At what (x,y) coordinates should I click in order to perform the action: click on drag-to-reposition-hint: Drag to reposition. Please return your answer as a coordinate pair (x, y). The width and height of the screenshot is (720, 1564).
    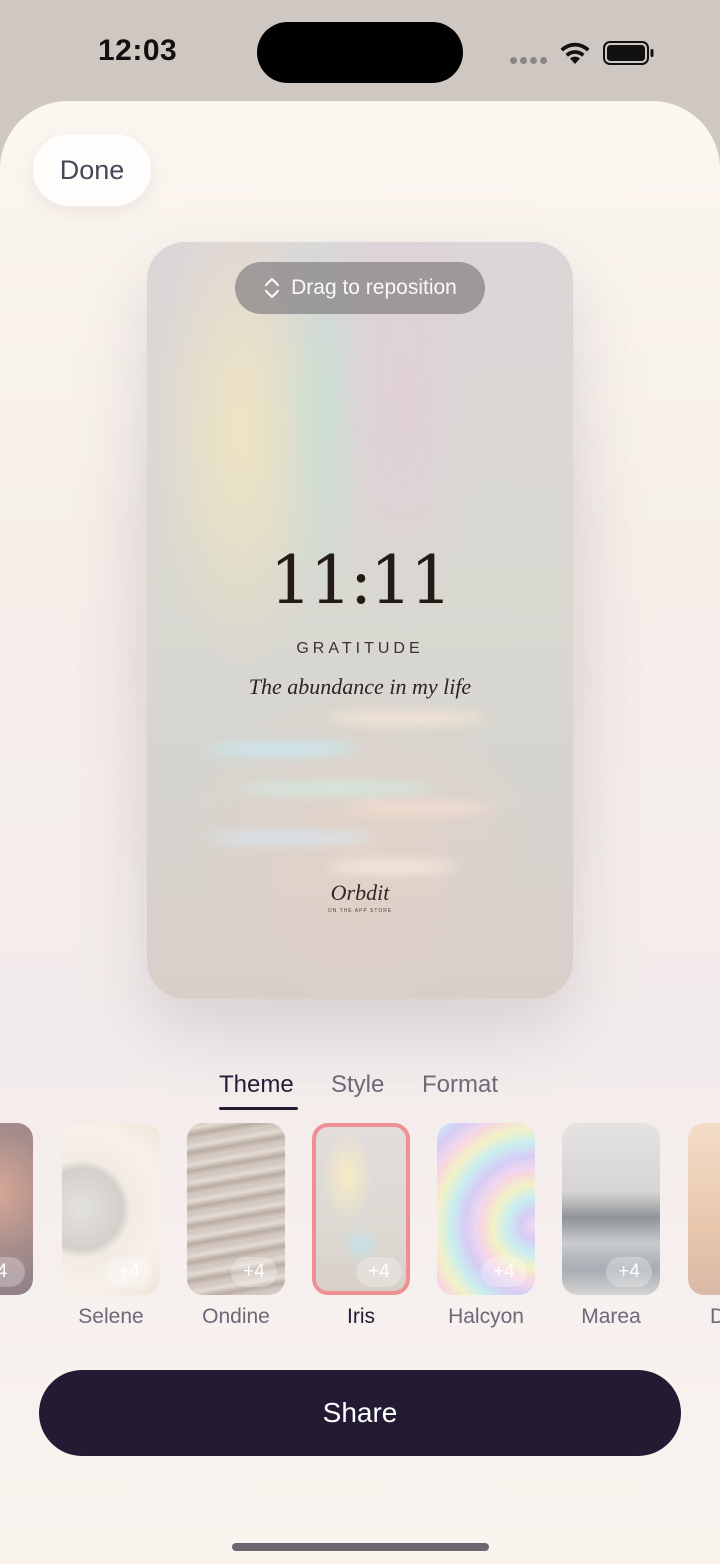
    Looking at the image, I should click on (360, 288).